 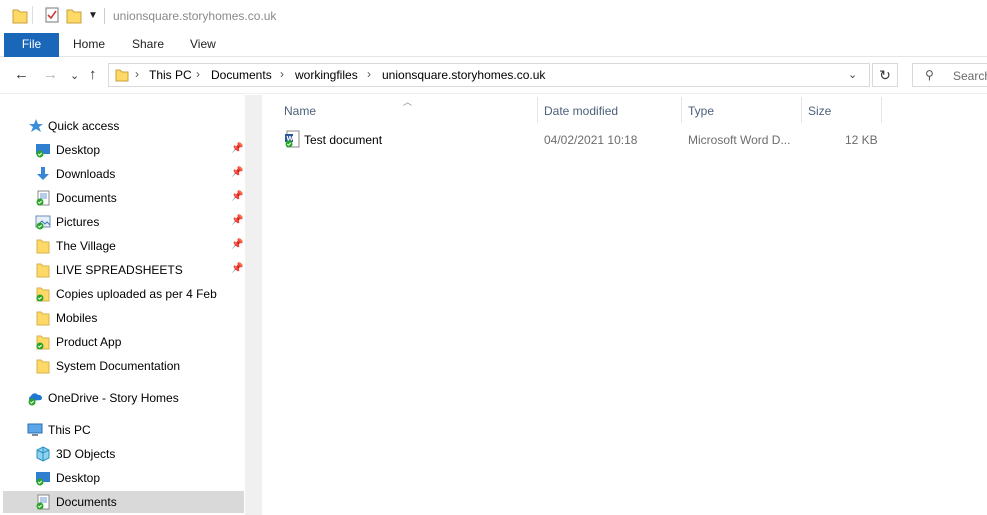 I want to click on nav-item-copies-uploaded: Copies uploaded as per 4 Feb, so click(x=123, y=294).